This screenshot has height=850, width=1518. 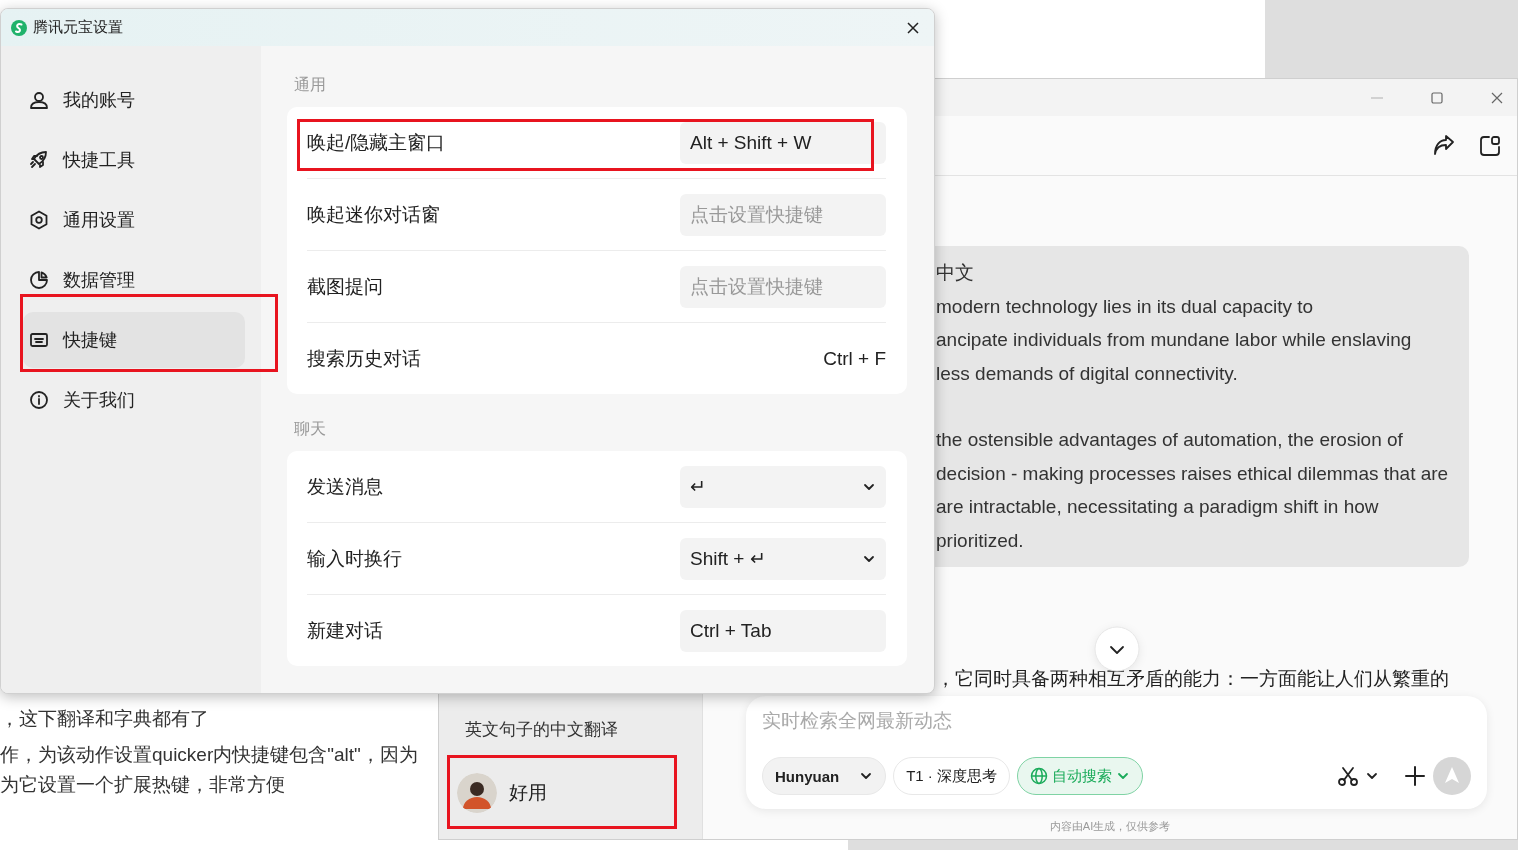 What do you see at coordinates (39, 160) in the screenshot?
I see `rocket-icon` at bounding box center [39, 160].